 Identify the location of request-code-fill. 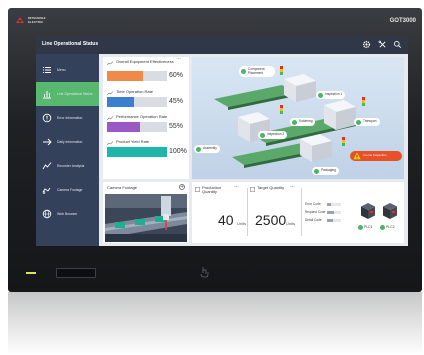
(330, 212).